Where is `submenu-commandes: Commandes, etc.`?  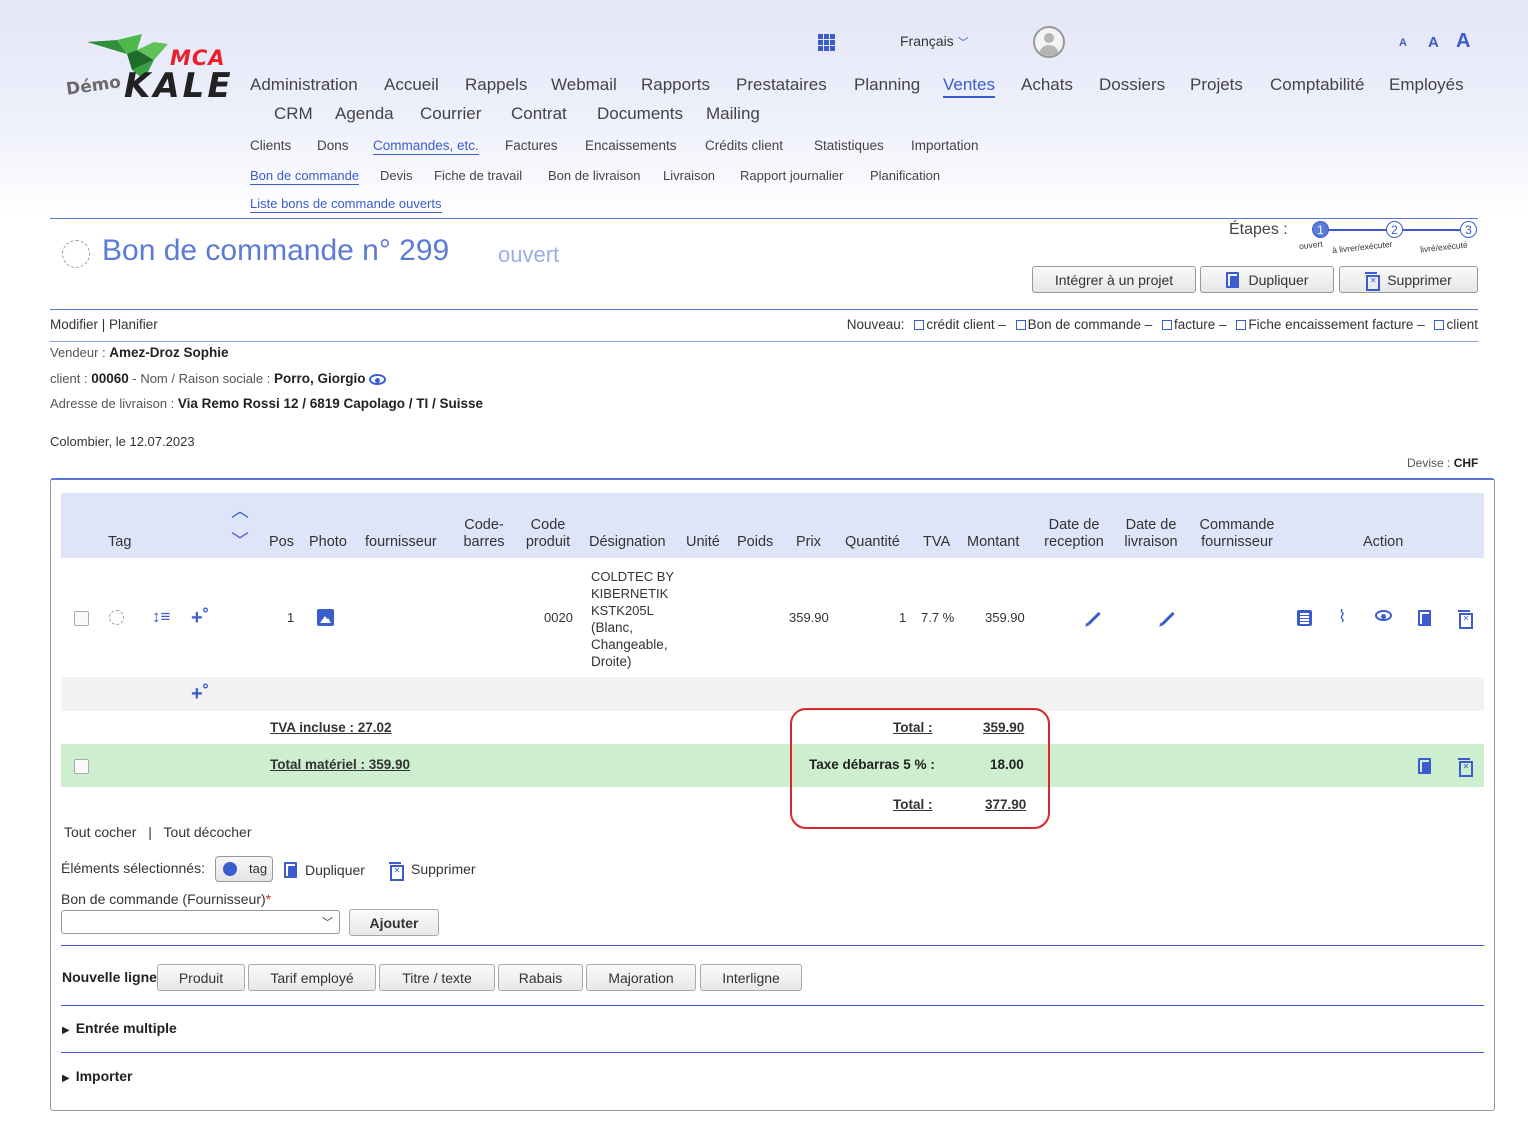 submenu-commandes: Commandes, etc. is located at coordinates (426, 146).